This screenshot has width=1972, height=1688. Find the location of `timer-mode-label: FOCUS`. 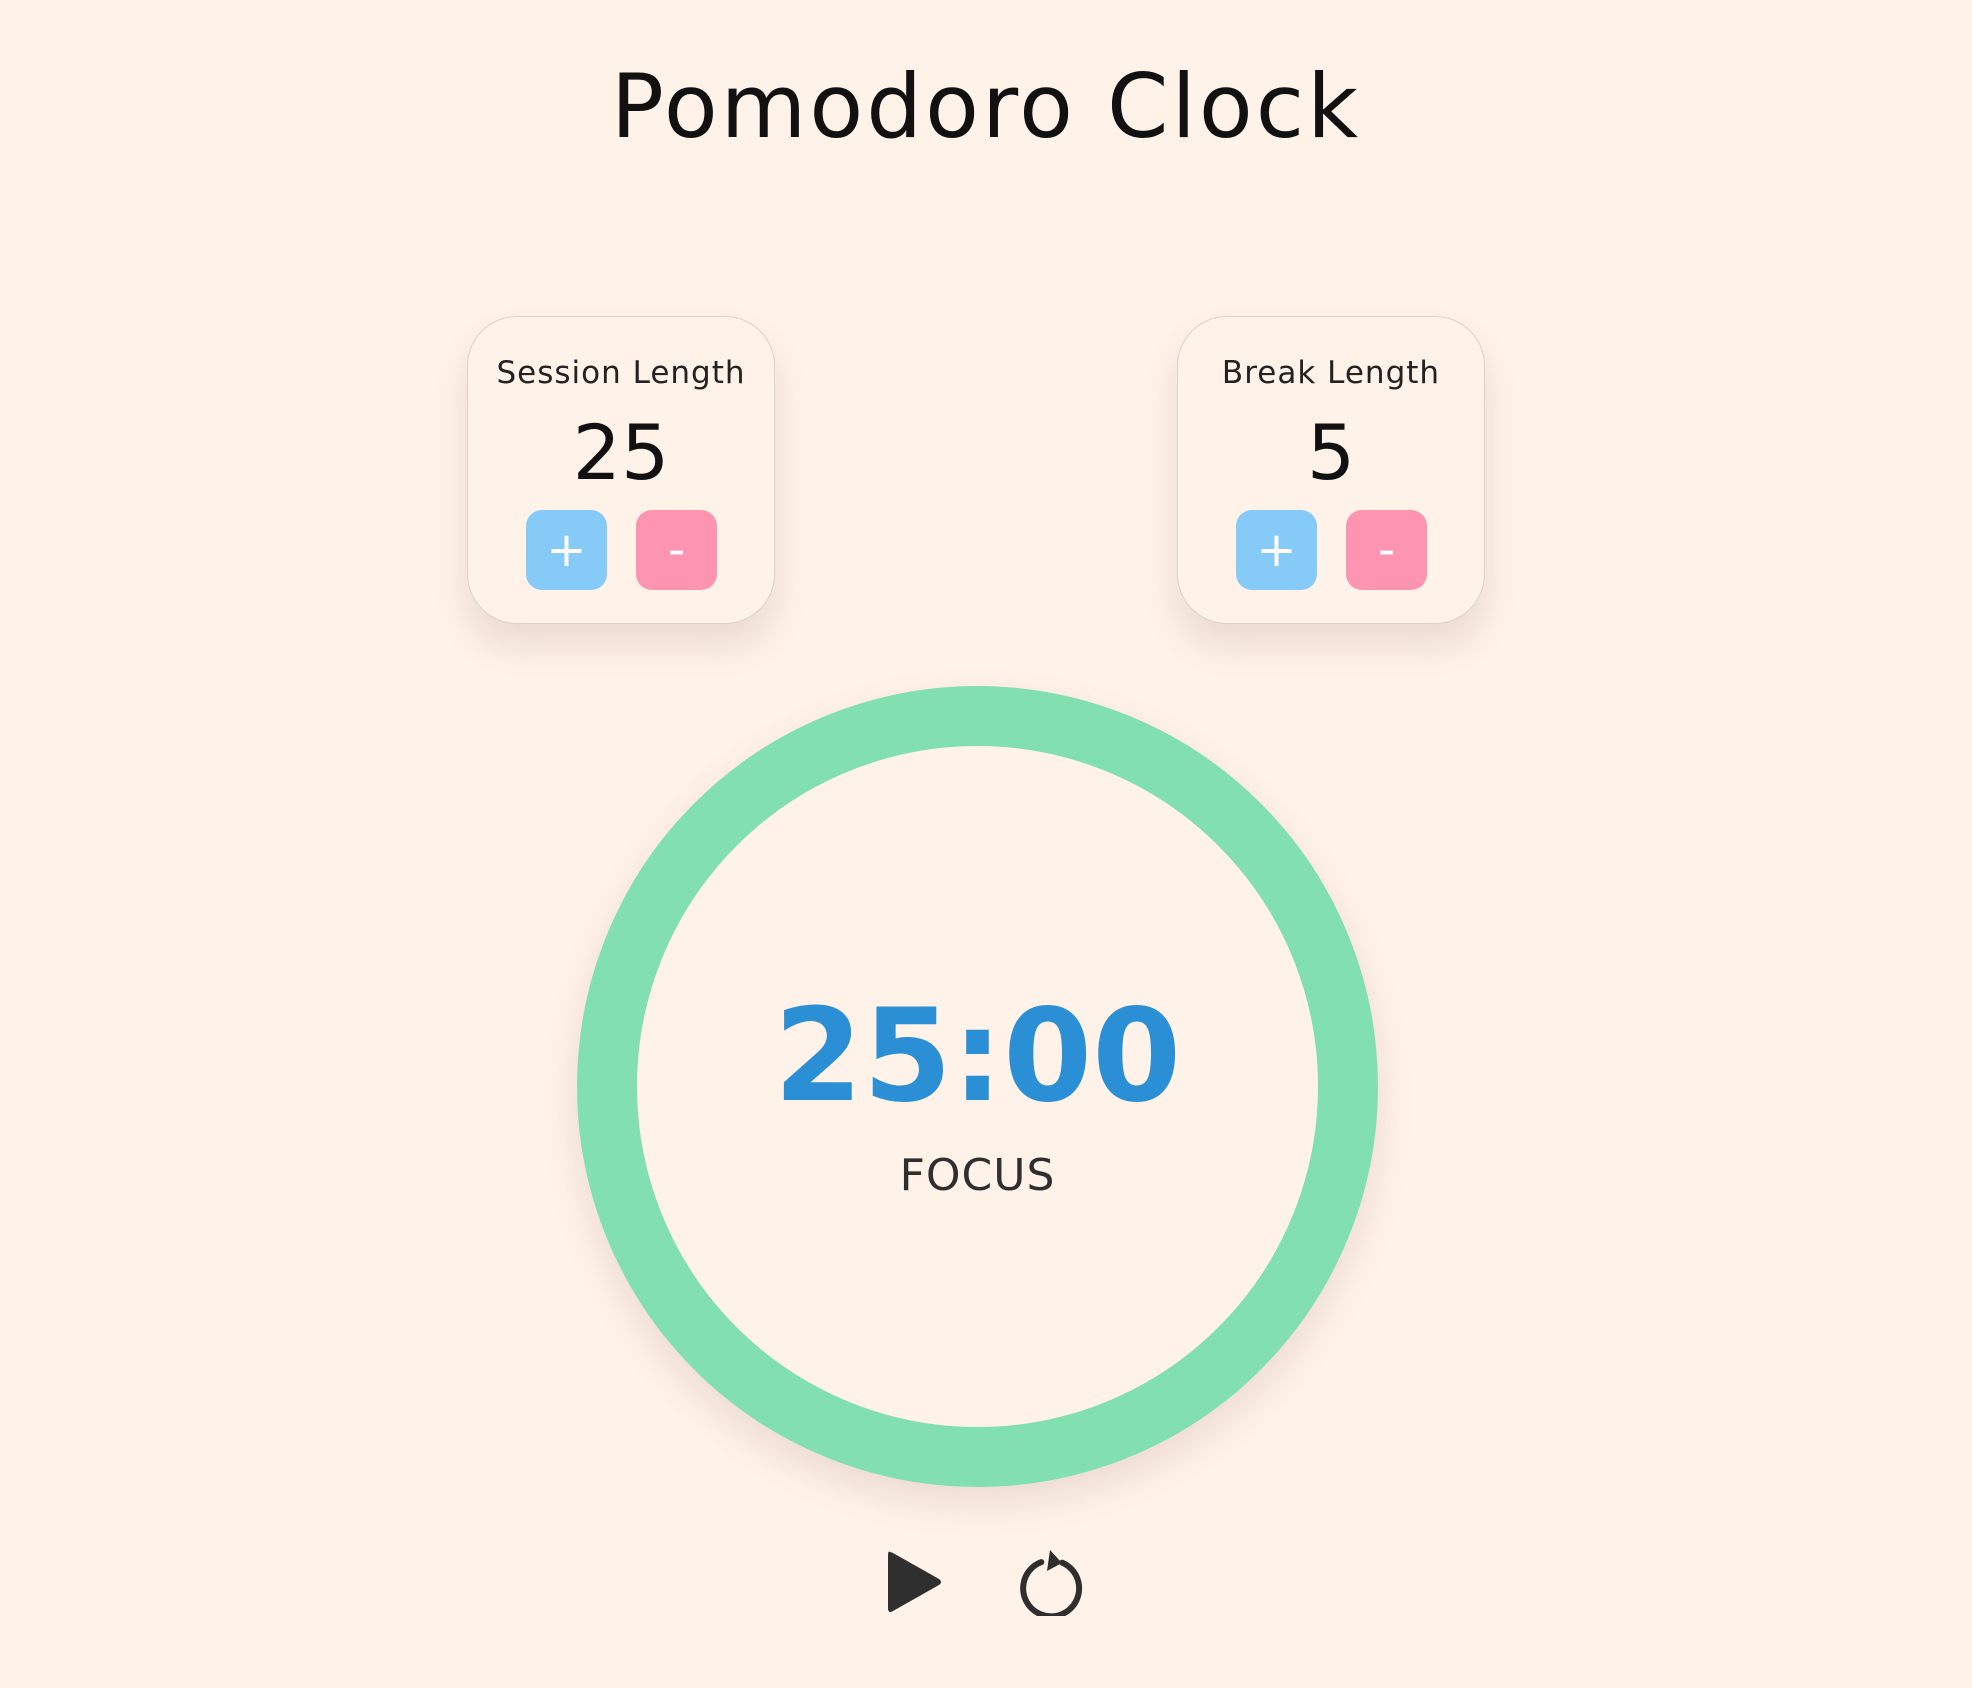

timer-mode-label: FOCUS is located at coordinates (977, 1175).